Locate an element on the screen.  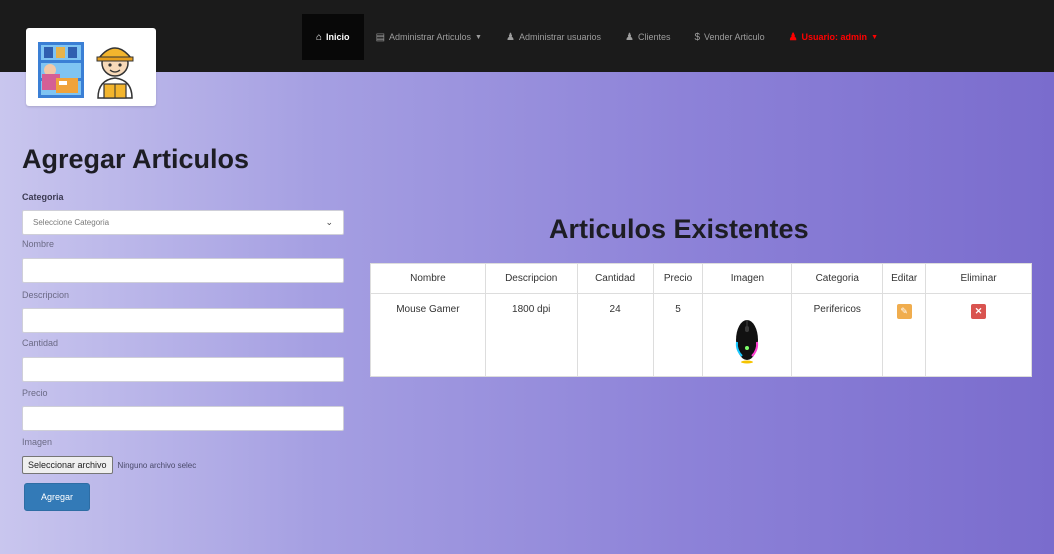
list-icon: ▤ is located at coordinates (380, 37).